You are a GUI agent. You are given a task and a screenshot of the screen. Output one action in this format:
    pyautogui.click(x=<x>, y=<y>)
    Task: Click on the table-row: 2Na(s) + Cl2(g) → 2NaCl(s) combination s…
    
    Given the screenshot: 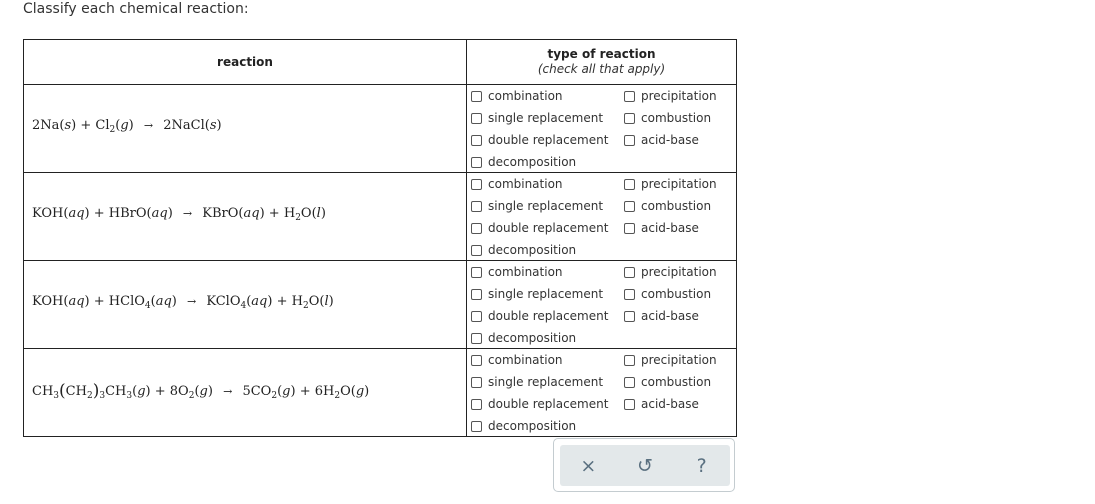 What is the action you would take?
    pyautogui.click(x=380, y=128)
    